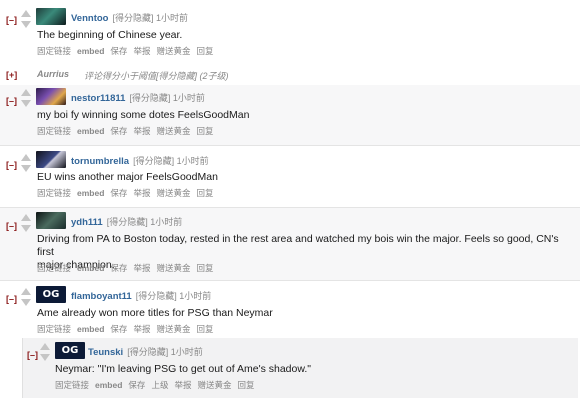 The image size is (580, 402). What do you see at coordinates (138, 97) in the screenshot?
I see `comment-tagline: nestor11811 [得分隐藏] 1小时前` at bounding box center [138, 97].